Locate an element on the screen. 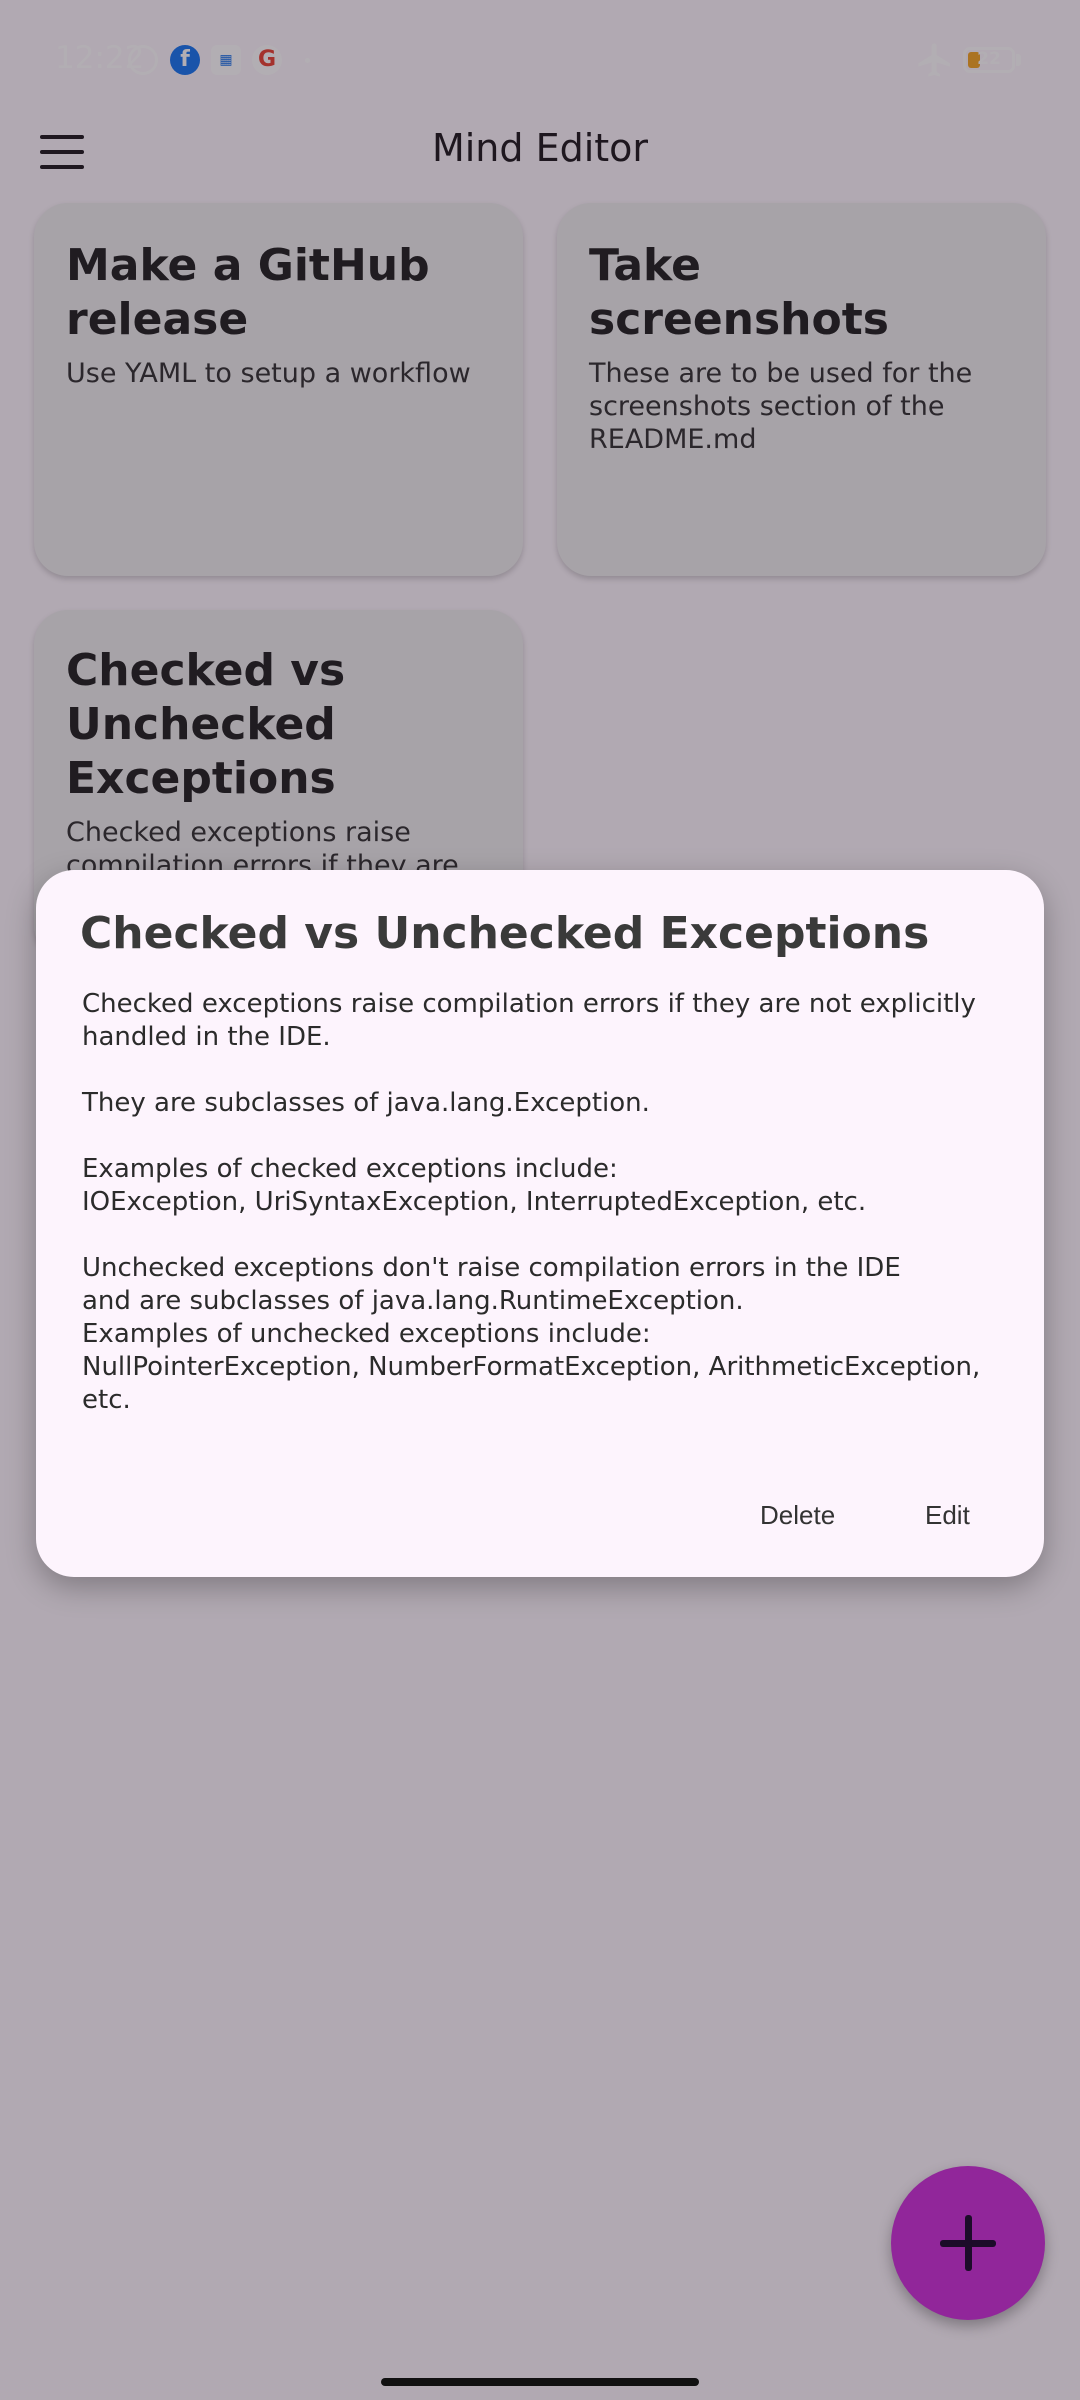 This screenshot has height=2400, width=1080. edit-button: Edit is located at coordinates (947, 1515).